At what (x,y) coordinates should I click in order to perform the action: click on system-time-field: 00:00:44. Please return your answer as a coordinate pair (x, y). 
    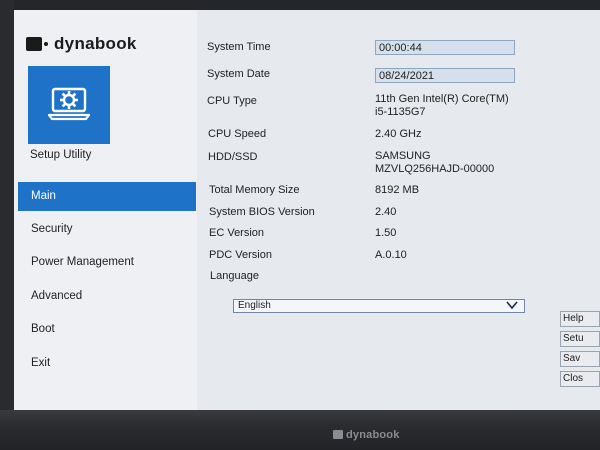
    Looking at the image, I should click on (445, 47).